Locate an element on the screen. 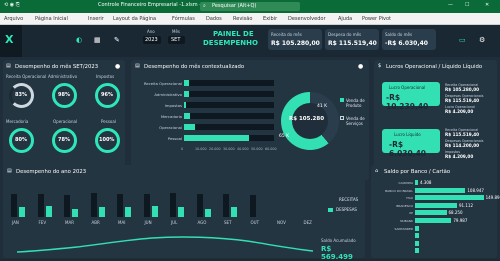 The image size is (500, 261). month-label: MAI is located at coordinates (122, 222).